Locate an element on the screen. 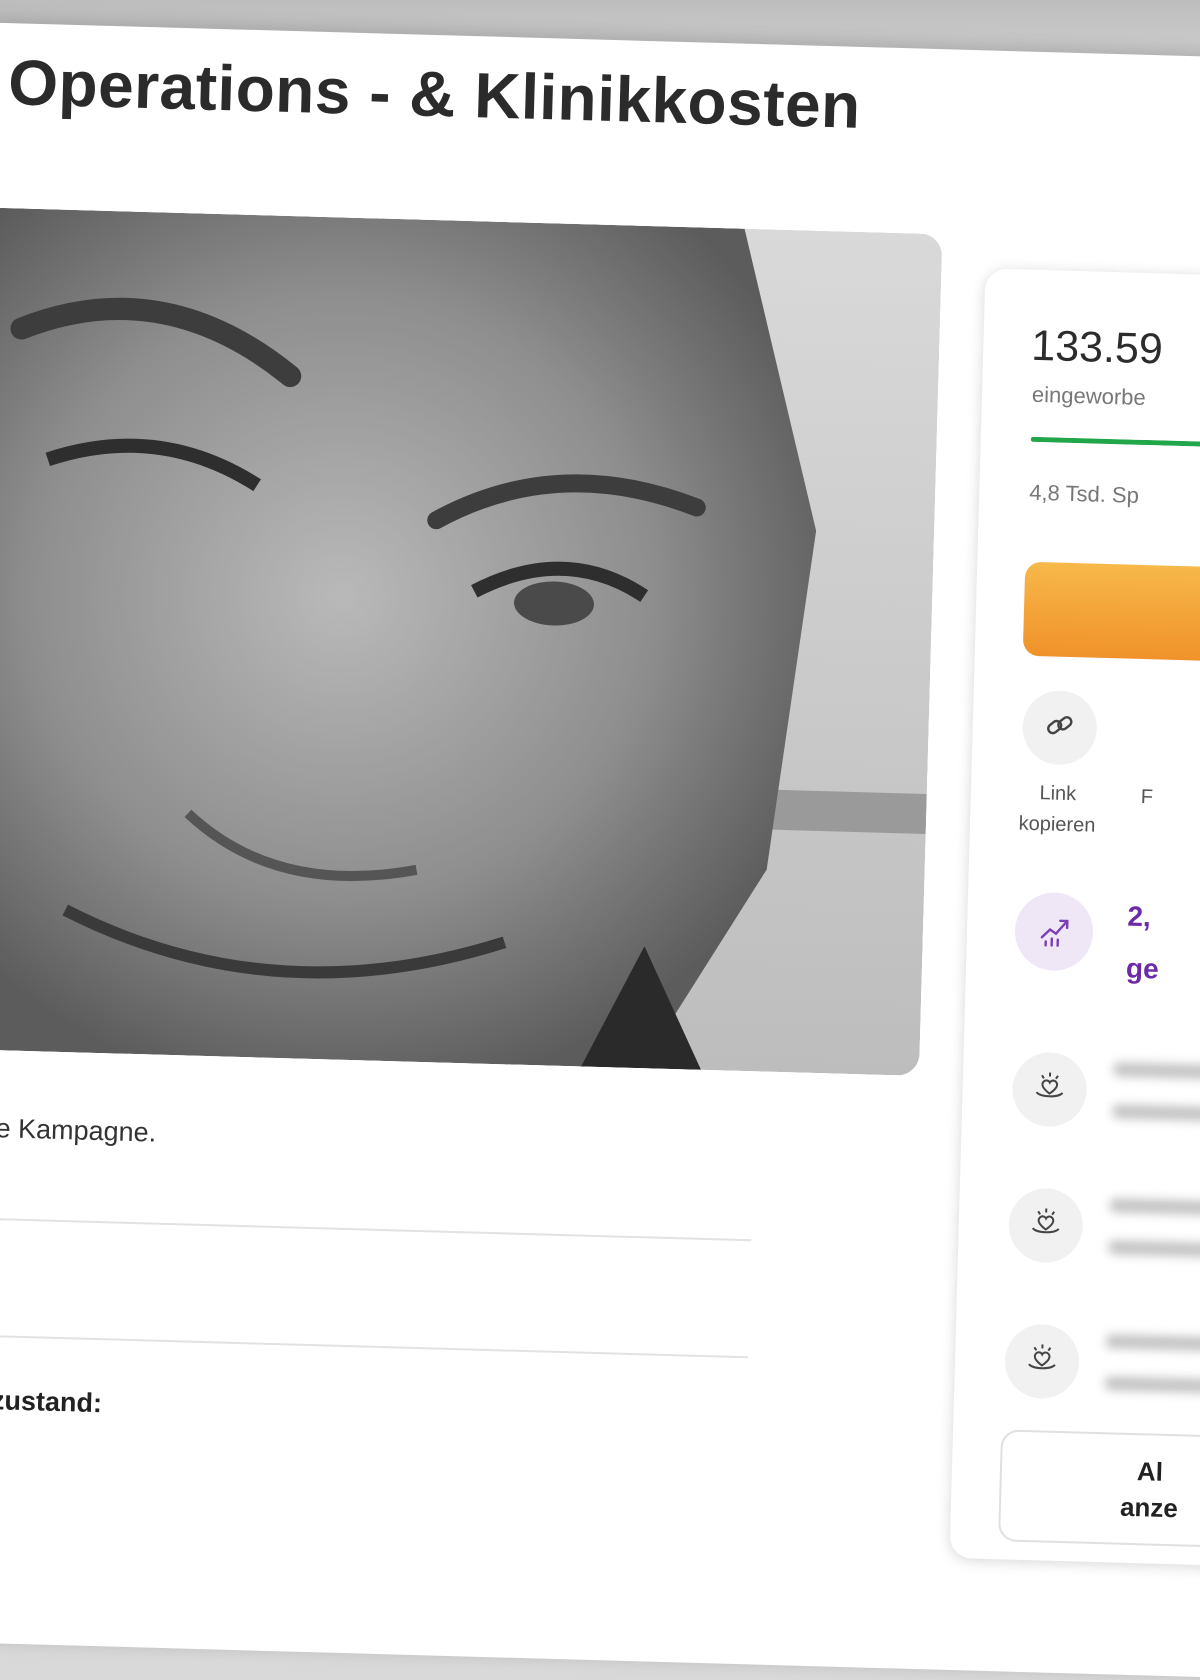 This screenshot has width=1200, height=1680. trending-text: 2, ge is located at coordinates (1143, 943).